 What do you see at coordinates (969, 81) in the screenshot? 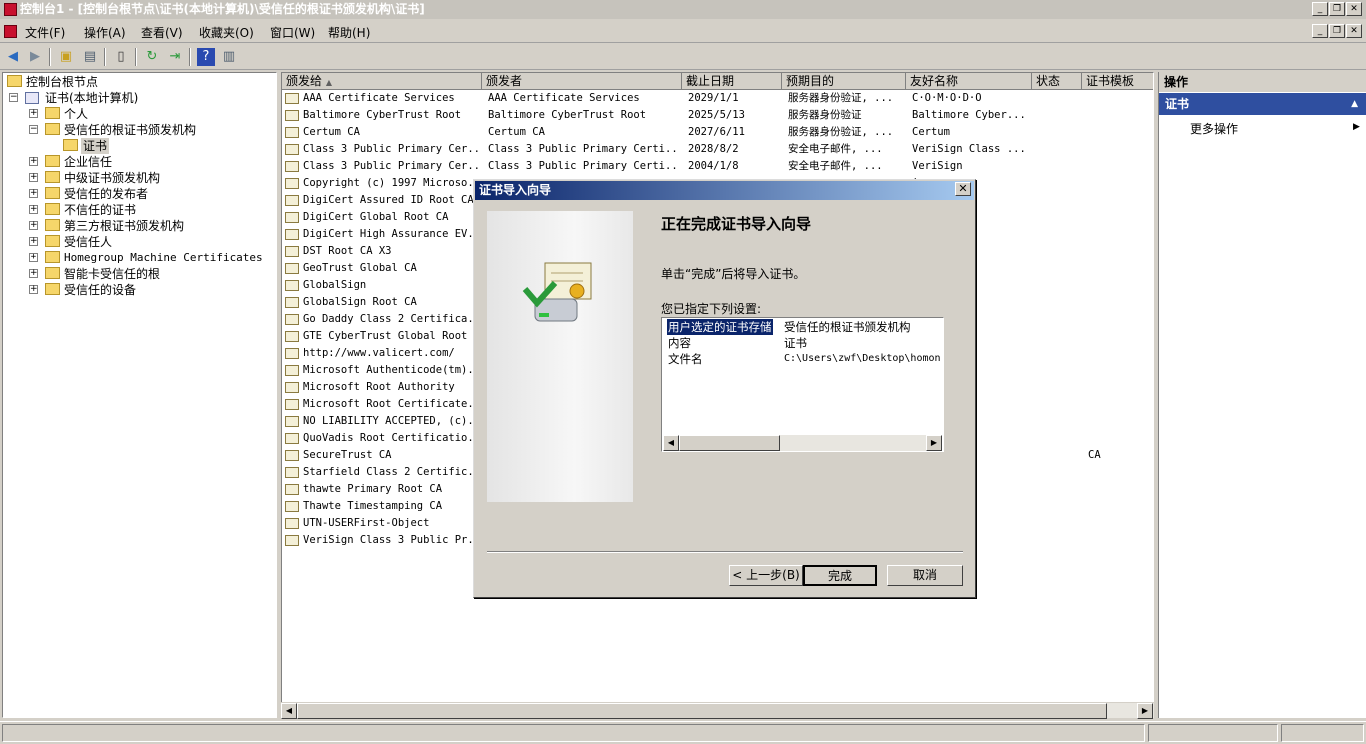
I see `column-header-friendly-name: 友好名称` at bounding box center [969, 81].